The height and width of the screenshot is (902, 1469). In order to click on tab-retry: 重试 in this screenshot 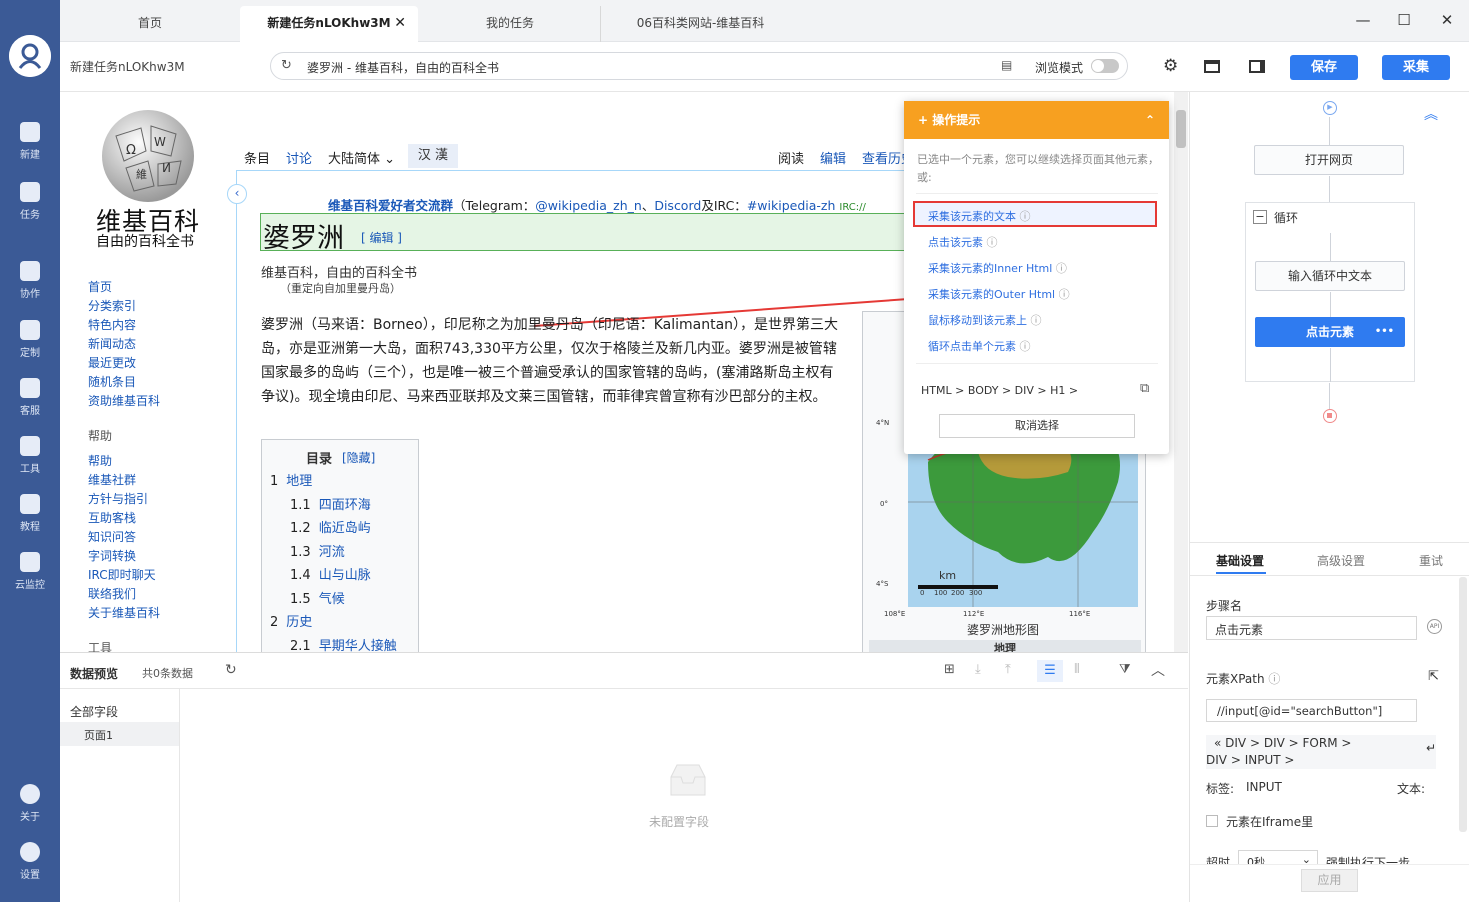, I will do `click(1431, 560)`.